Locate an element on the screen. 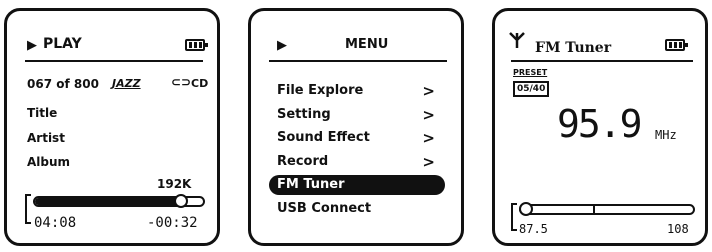 This screenshot has width=712, height=252. menu-item-fm-tuner: FM Tuner is located at coordinates (357, 185).